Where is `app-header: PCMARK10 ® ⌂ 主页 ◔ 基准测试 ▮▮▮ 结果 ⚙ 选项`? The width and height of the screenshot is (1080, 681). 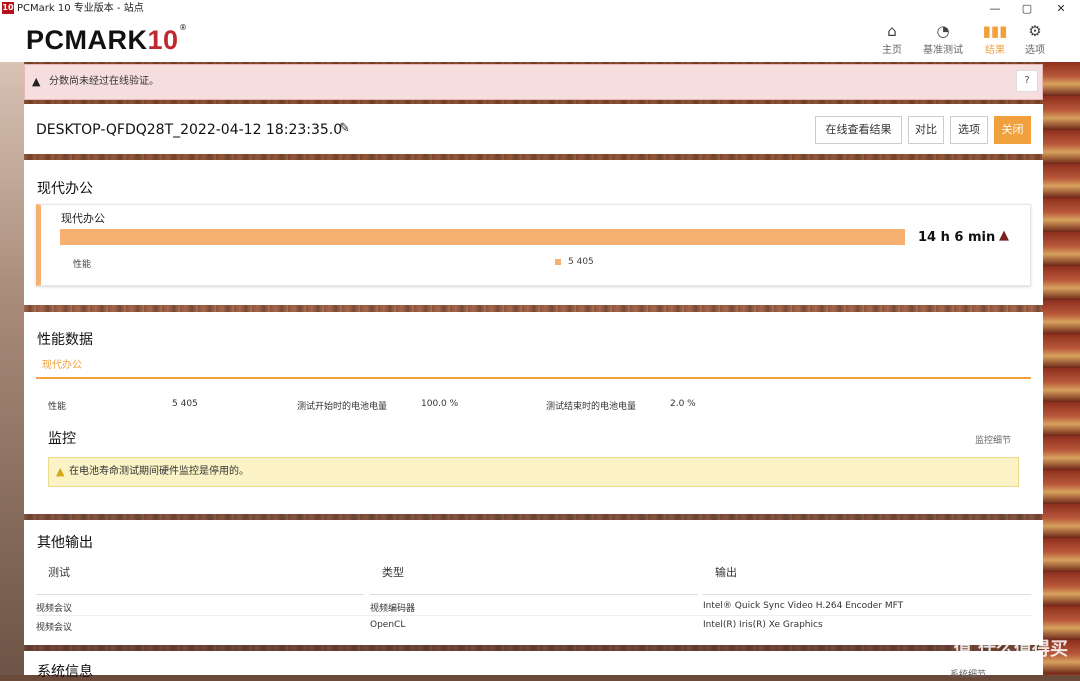 app-header: PCMARK10 ® ⌂ 主页 ◔ 基准测试 ▮▮▮ 结果 ⚙ 选项 is located at coordinates (540, 39).